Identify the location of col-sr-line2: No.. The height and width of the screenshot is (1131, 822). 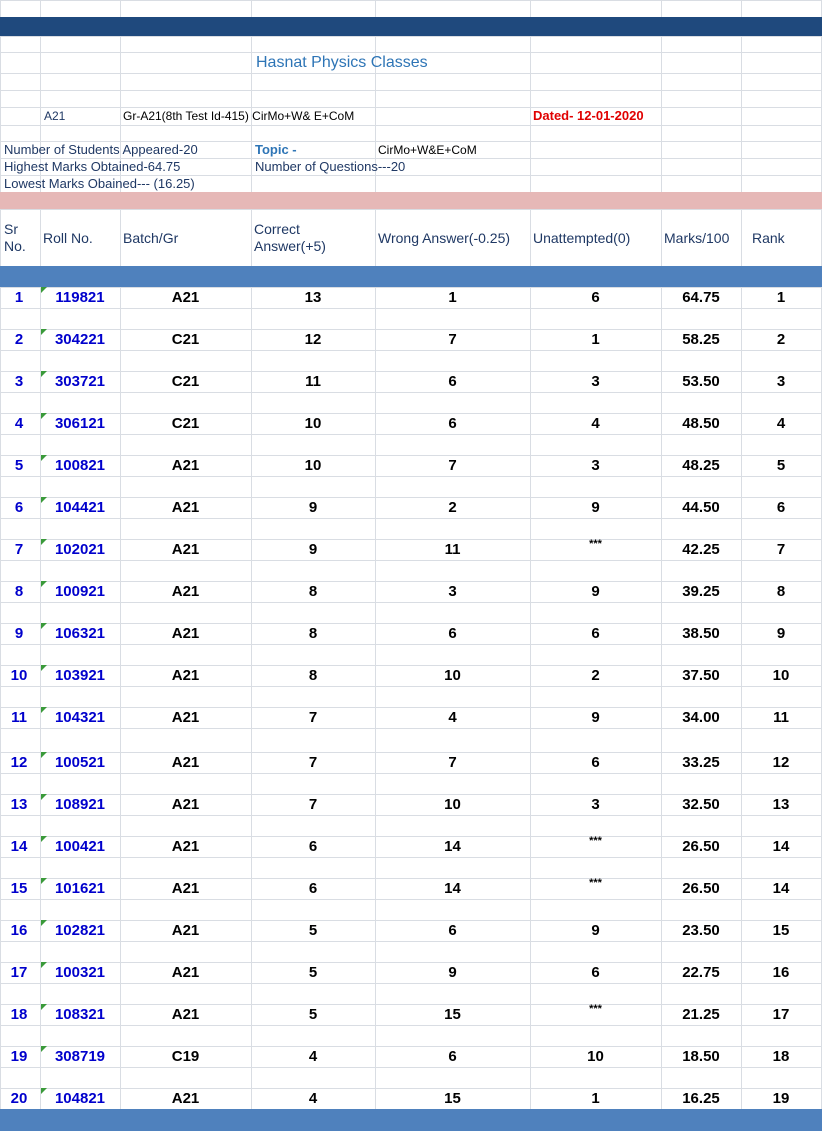
(15, 246).